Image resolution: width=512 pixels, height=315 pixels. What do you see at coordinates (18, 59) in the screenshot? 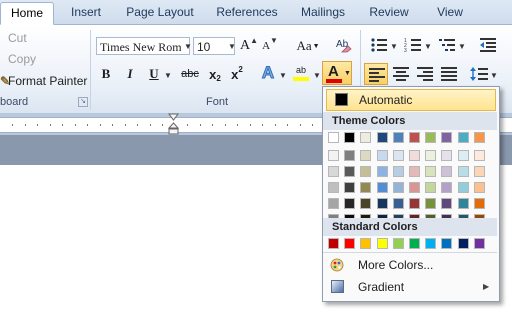
I see `copy-button: Copy` at bounding box center [18, 59].